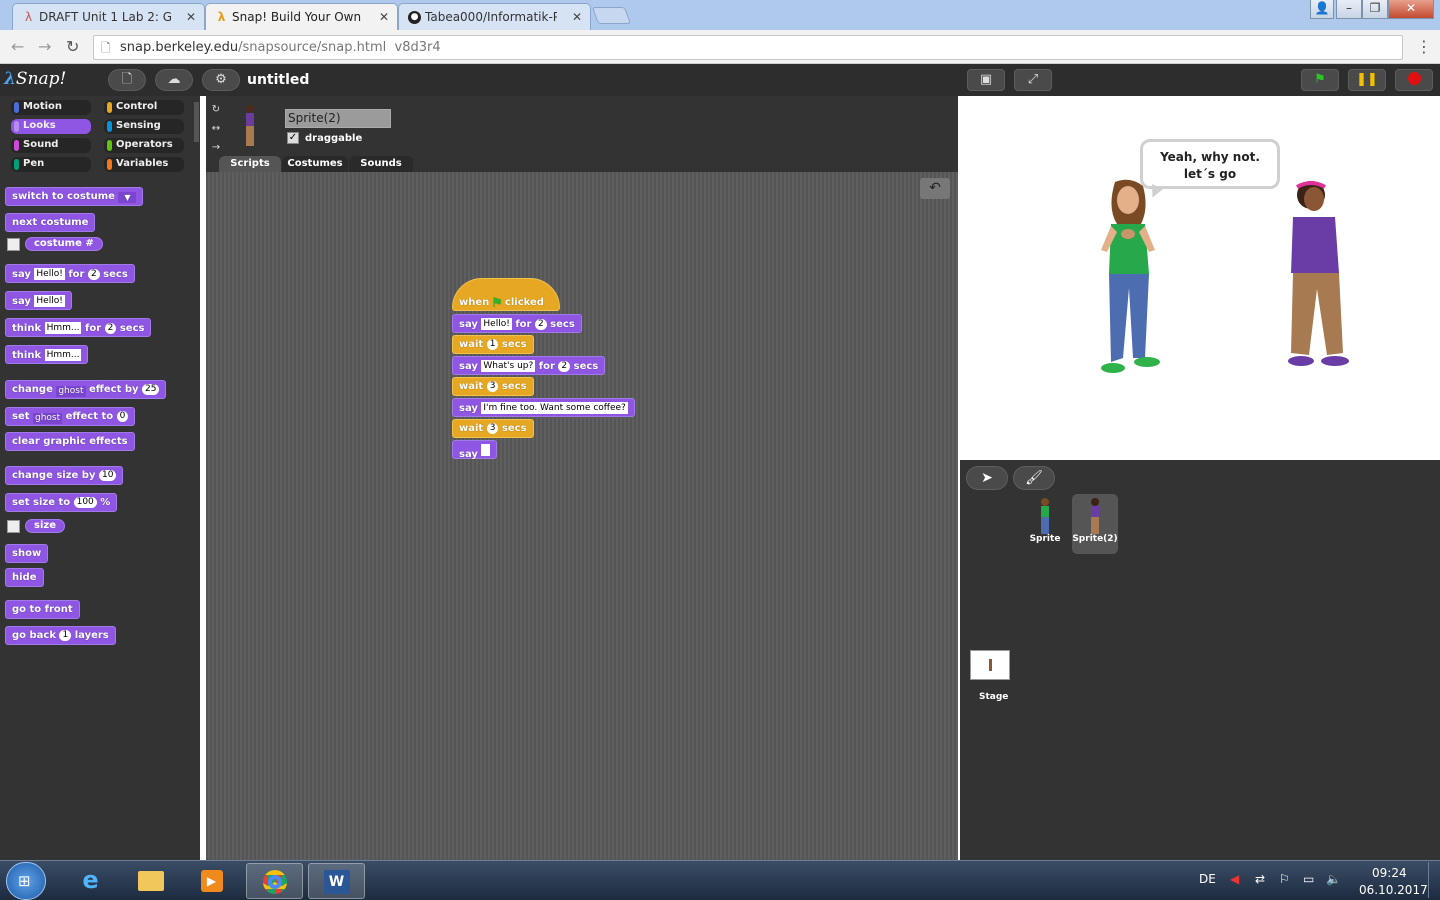 The height and width of the screenshot is (900, 1440). Describe the element at coordinates (494, 16) in the screenshot. I see `browser-tab-github: ● Tabea000/Informatik-Pro ✕` at that location.